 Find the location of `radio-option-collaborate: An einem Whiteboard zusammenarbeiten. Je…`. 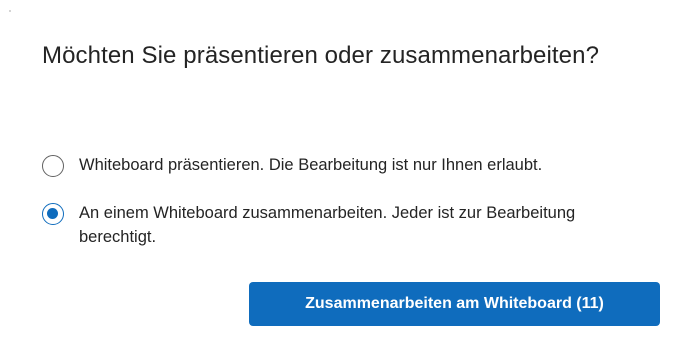

radio-option-collaborate: An einem Whiteboard zusammenarbeiten. Je… is located at coordinates (310, 226).